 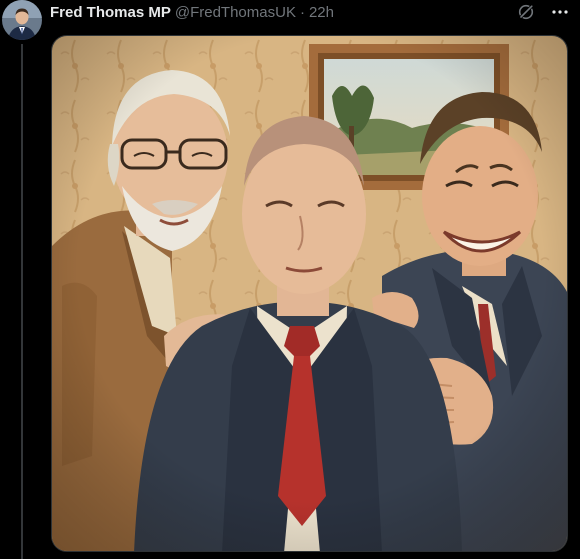 I want to click on post-timestamp: 22h, so click(x=321, y=13).